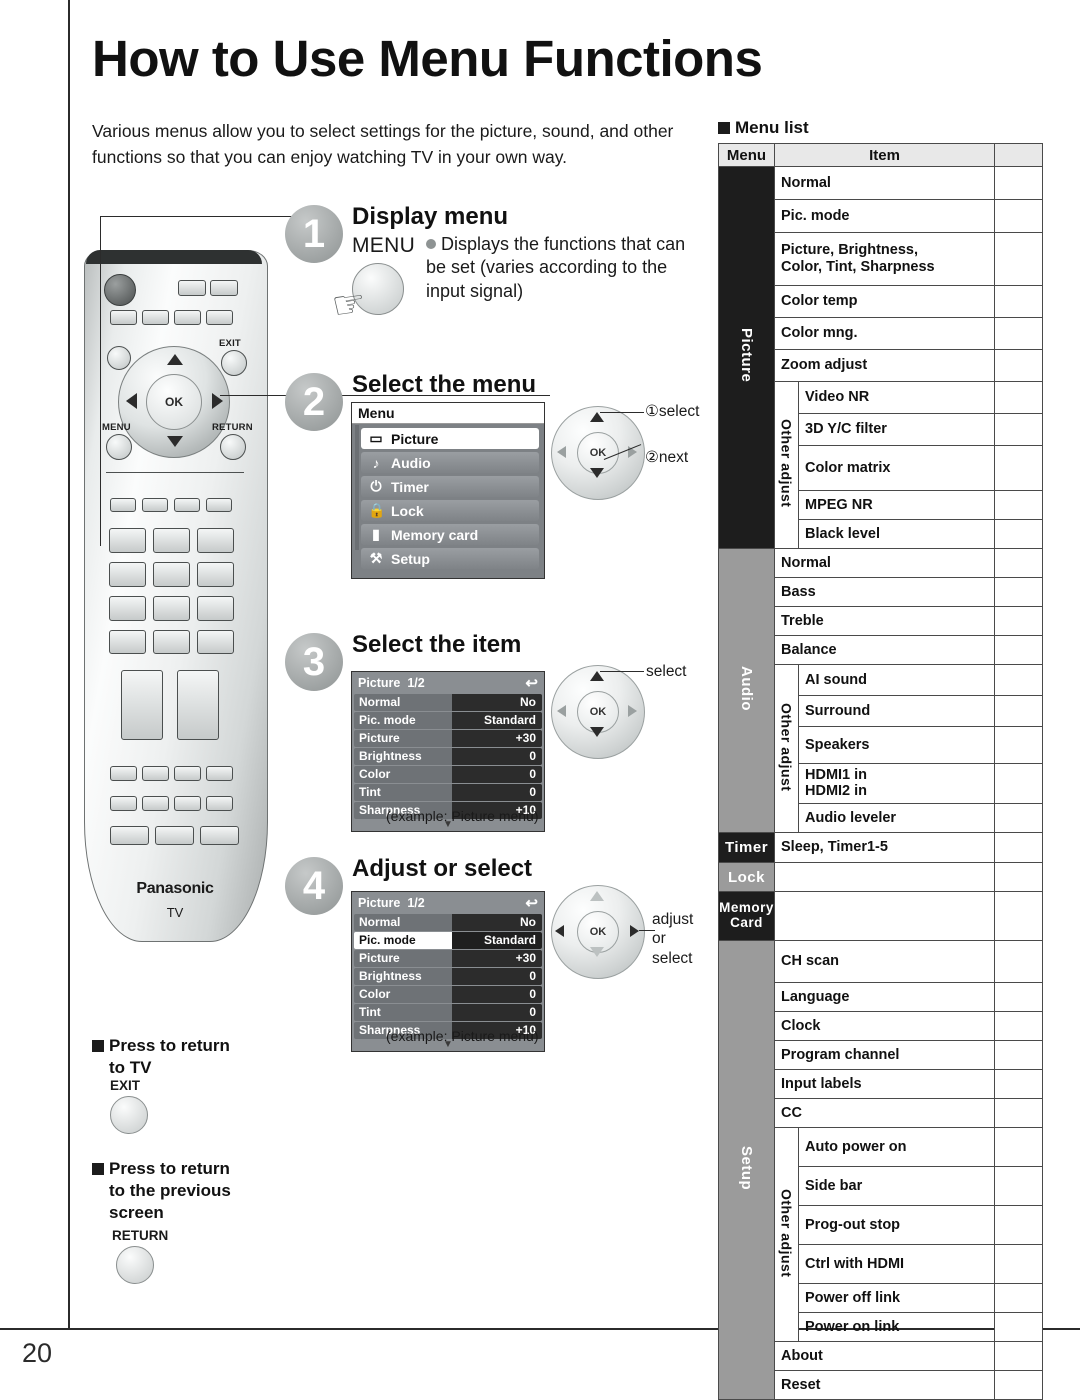 The width and height of the screenshot is (1080, 1400). What do you see at coordinates (431, 244) in the screenshot?
I see `bullet-dot-icon` at bounding box center [431, 244].